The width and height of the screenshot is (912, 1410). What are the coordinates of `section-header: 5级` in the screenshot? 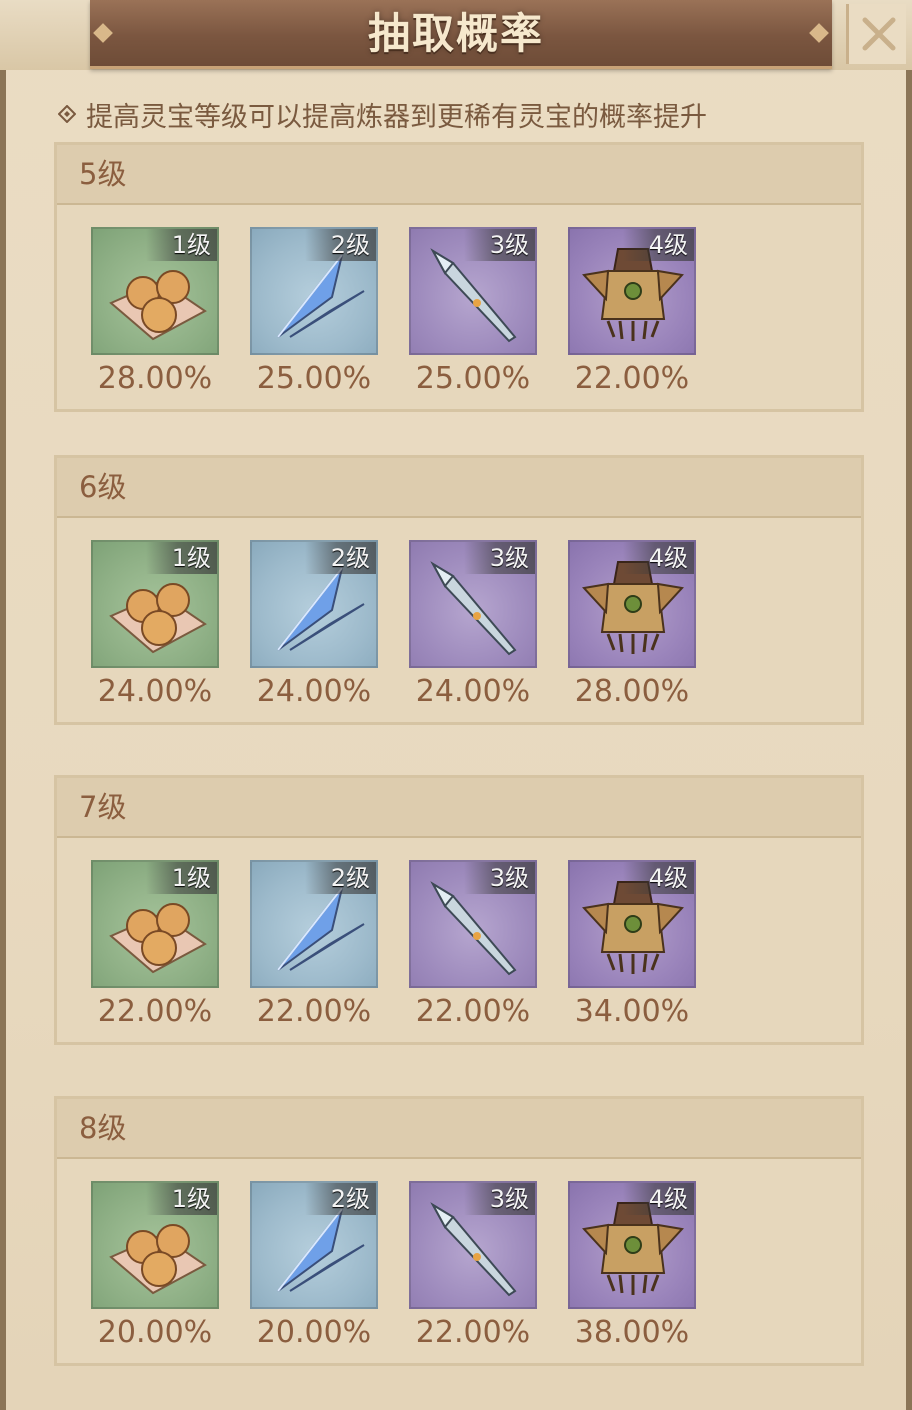 It's located at (459, 175).